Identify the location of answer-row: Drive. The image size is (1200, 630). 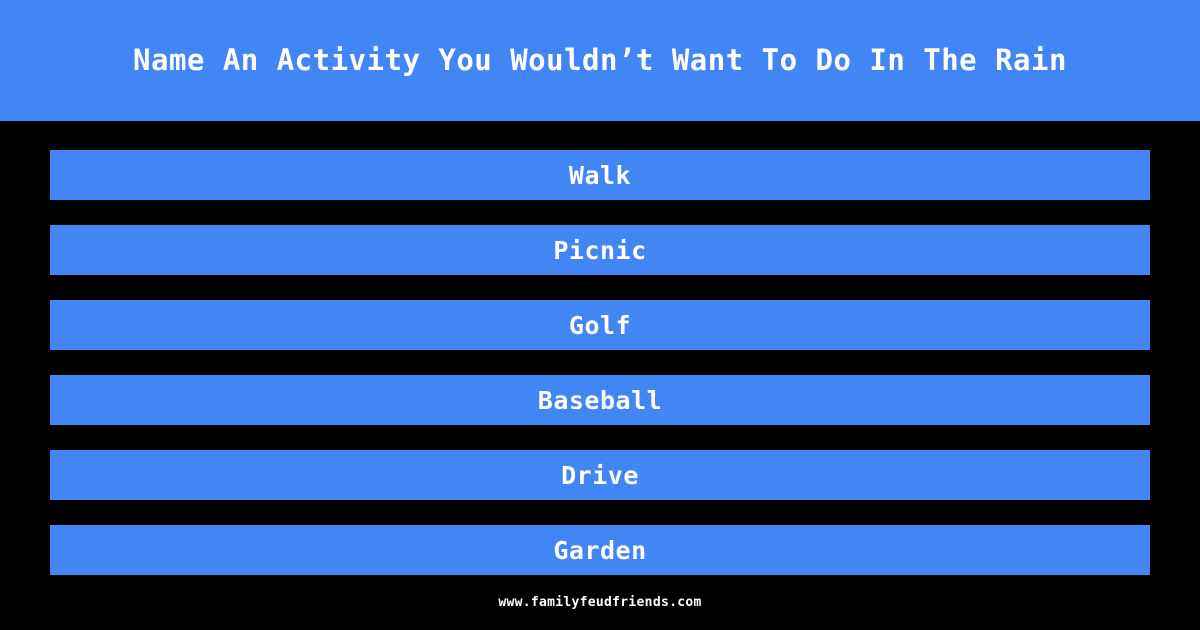
(600, 475).